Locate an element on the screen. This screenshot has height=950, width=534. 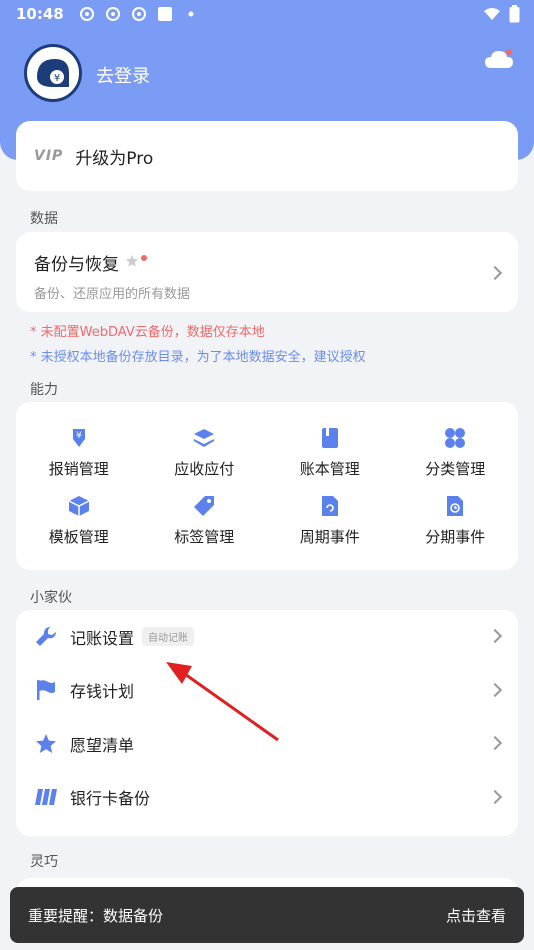
local-backup-warning: * 未授权本地备份存放目录，为了本地数据安全，建议授权 is located at coordinates (198, 355).